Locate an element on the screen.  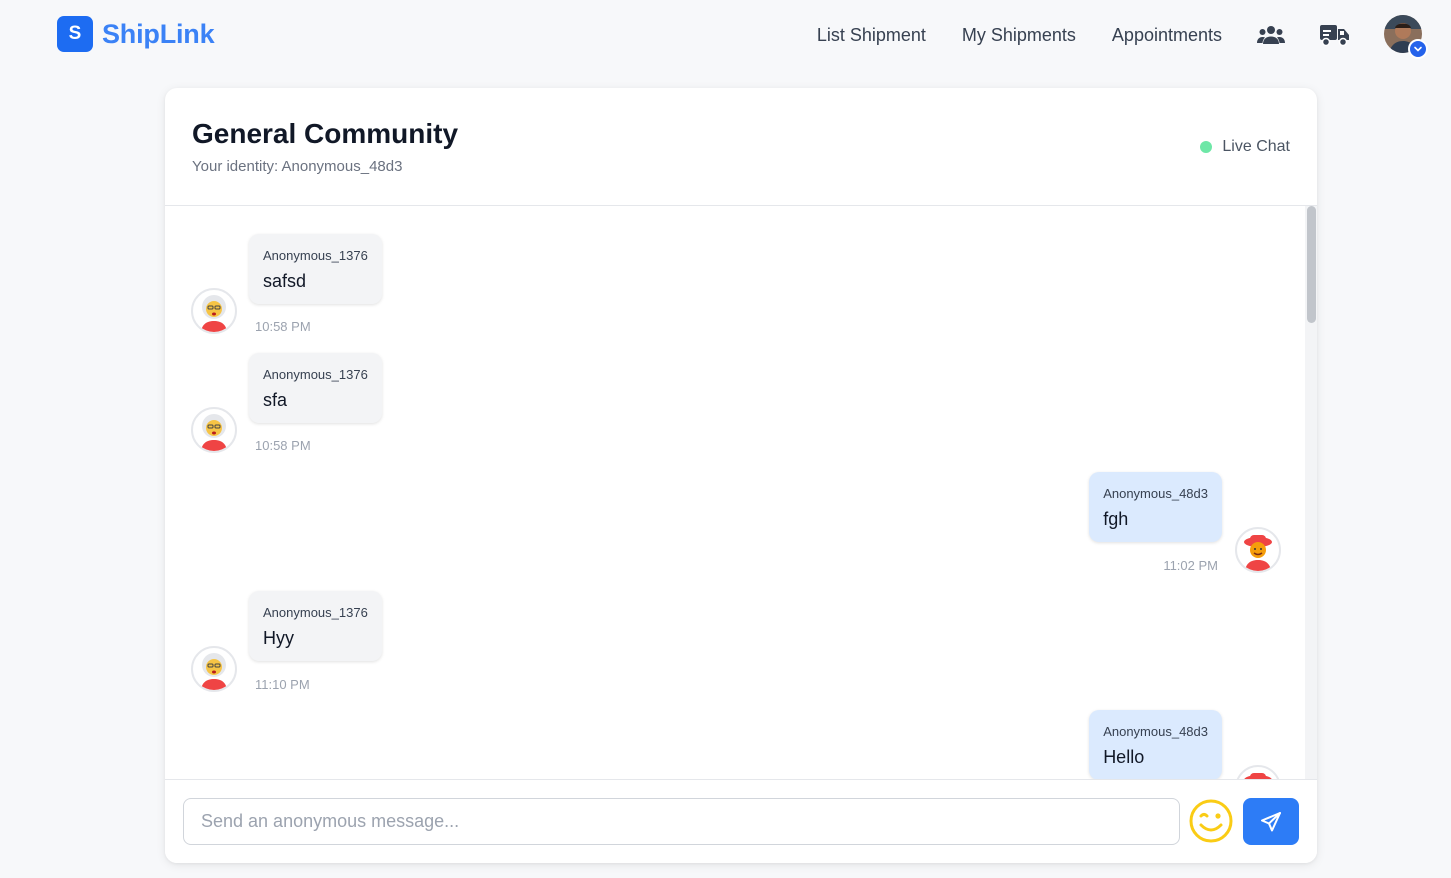
message-bubble: Anonymous_1376 safsd is located at coordinates (315, 269).